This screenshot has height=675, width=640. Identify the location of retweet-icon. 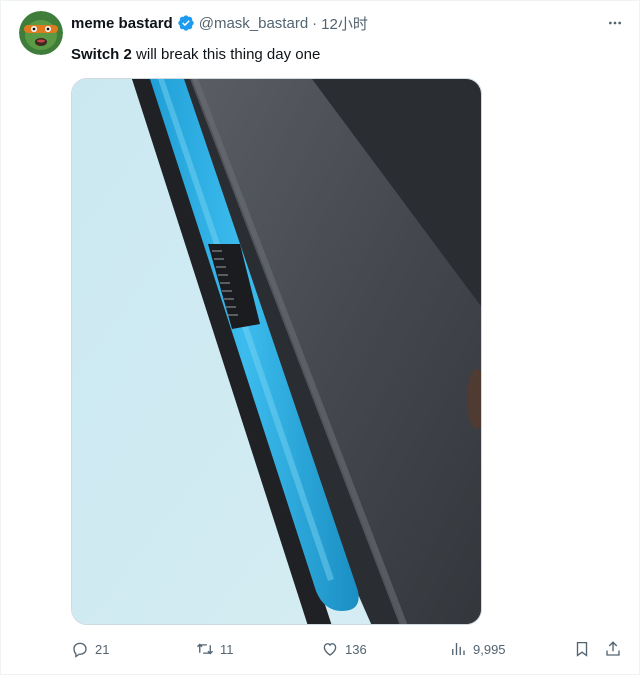
(205, 649).